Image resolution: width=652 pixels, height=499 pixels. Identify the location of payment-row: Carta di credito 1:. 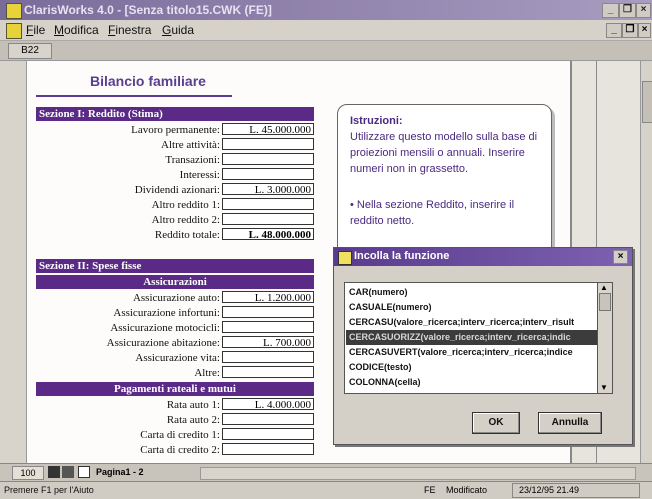
(175, 435).